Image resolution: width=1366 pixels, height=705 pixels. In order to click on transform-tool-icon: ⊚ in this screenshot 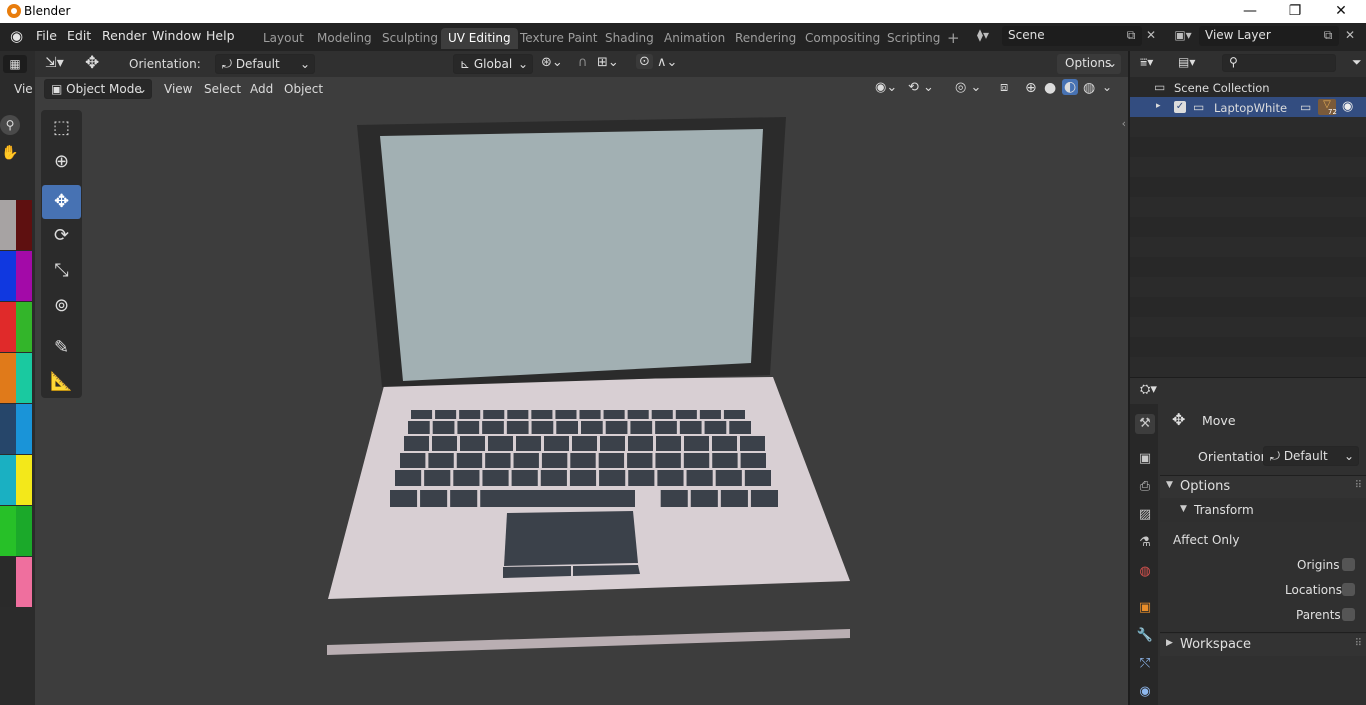, I will do `click(61, 306)`.